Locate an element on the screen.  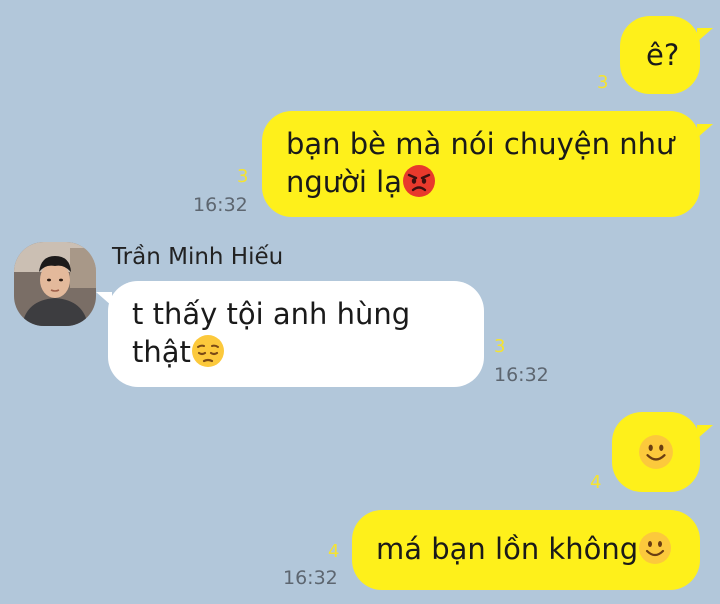
message-text-line: người lạ is located at coordinates (344, 182).